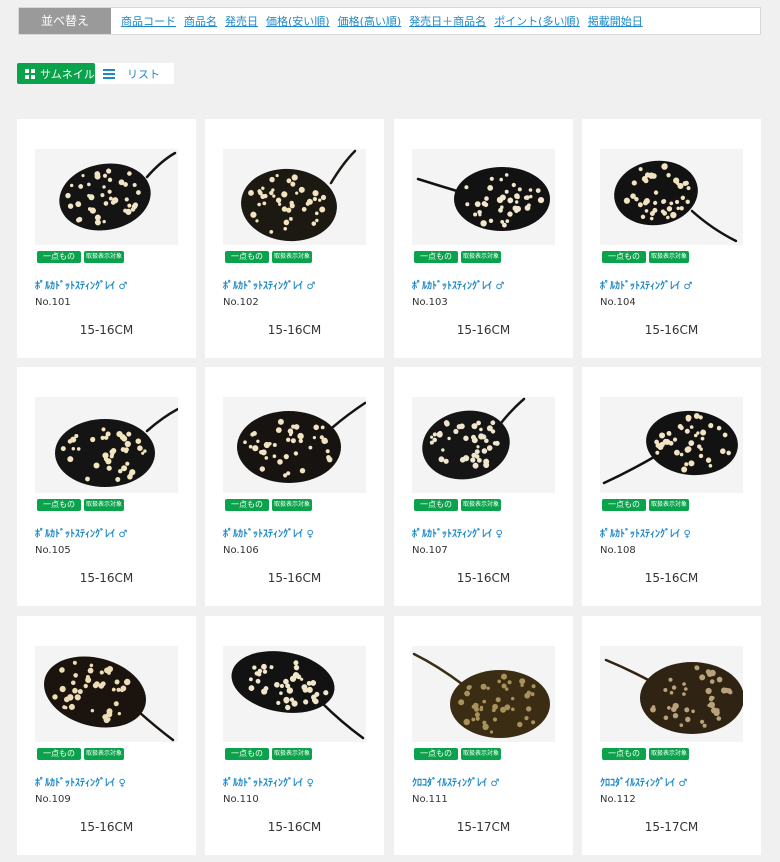  What do you see at coordinates (671, 827) in the screenshot?
I see `product-size: 15-17CM` at bounding box center [671, 827].